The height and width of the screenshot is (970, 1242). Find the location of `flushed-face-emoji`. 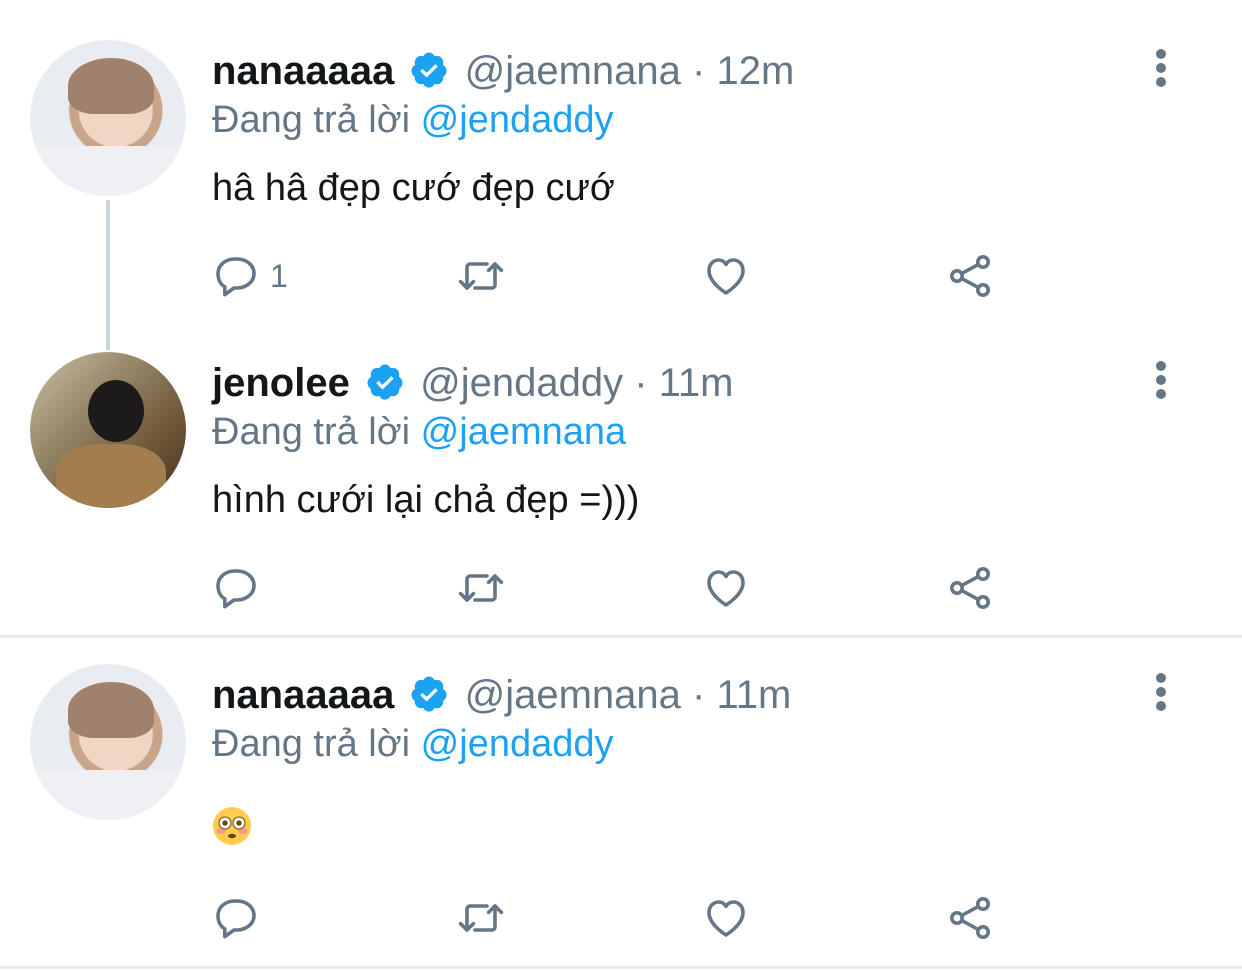

flushed-face-emoji is located at coordinates (232, 826).